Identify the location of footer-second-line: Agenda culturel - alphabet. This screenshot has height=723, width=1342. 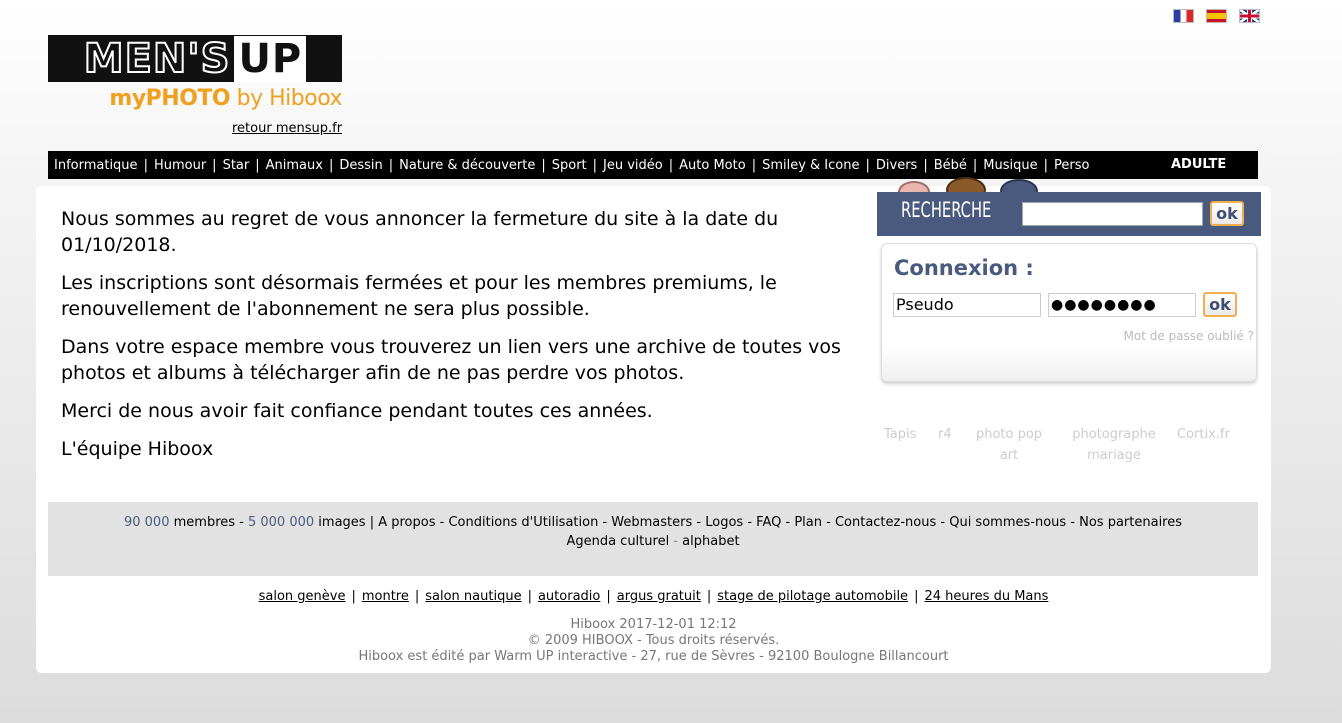
(653, 541).